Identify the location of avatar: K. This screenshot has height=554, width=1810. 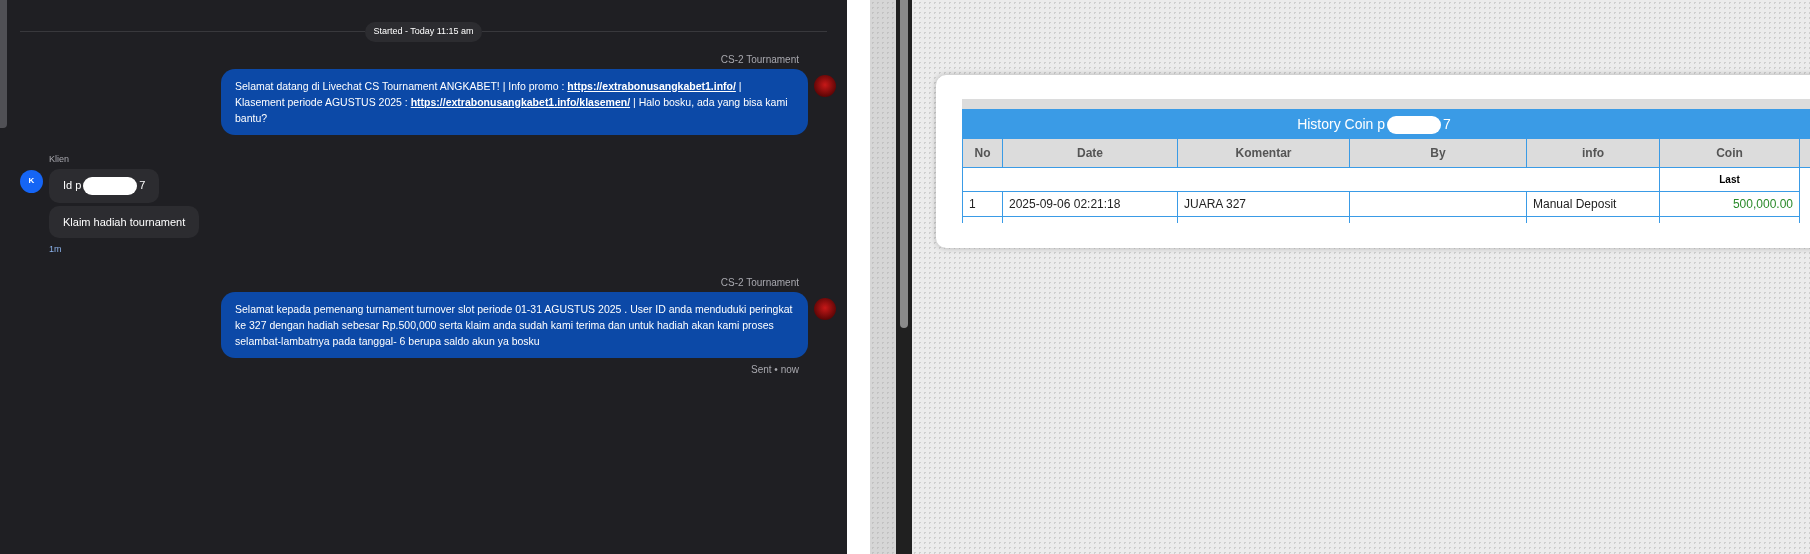
(31, 181).